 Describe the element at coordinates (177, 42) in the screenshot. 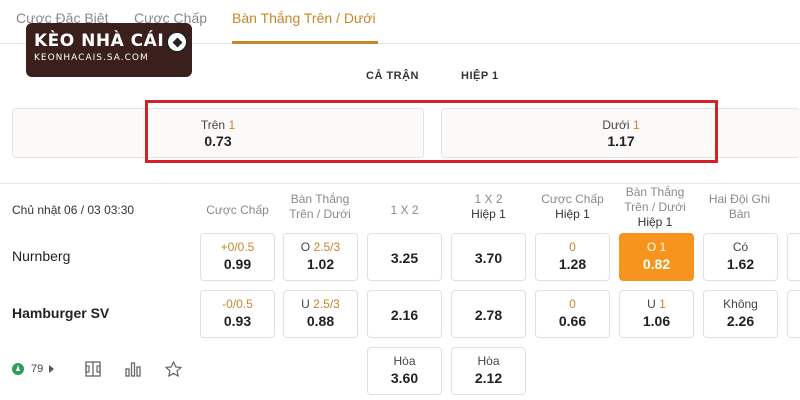

I see `soccer-ball-icon` at that location.